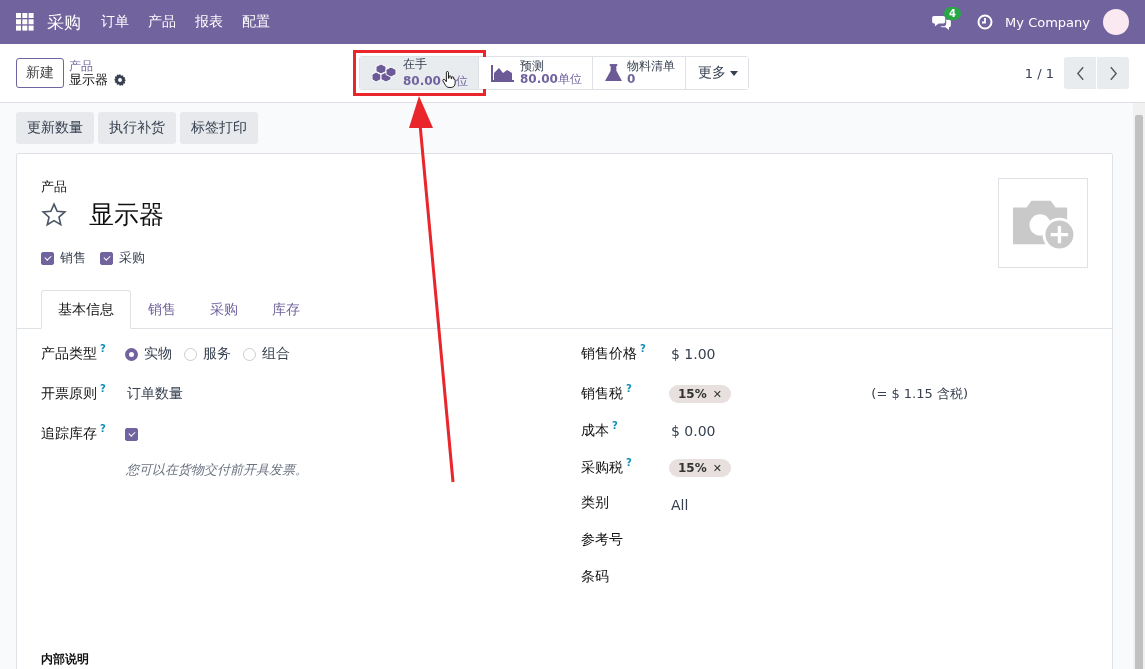 This screenshot has width=1145, height=669. Describe the element at coordinates (224, 309) in the screenshot. I see `tab: 采购` at that location.